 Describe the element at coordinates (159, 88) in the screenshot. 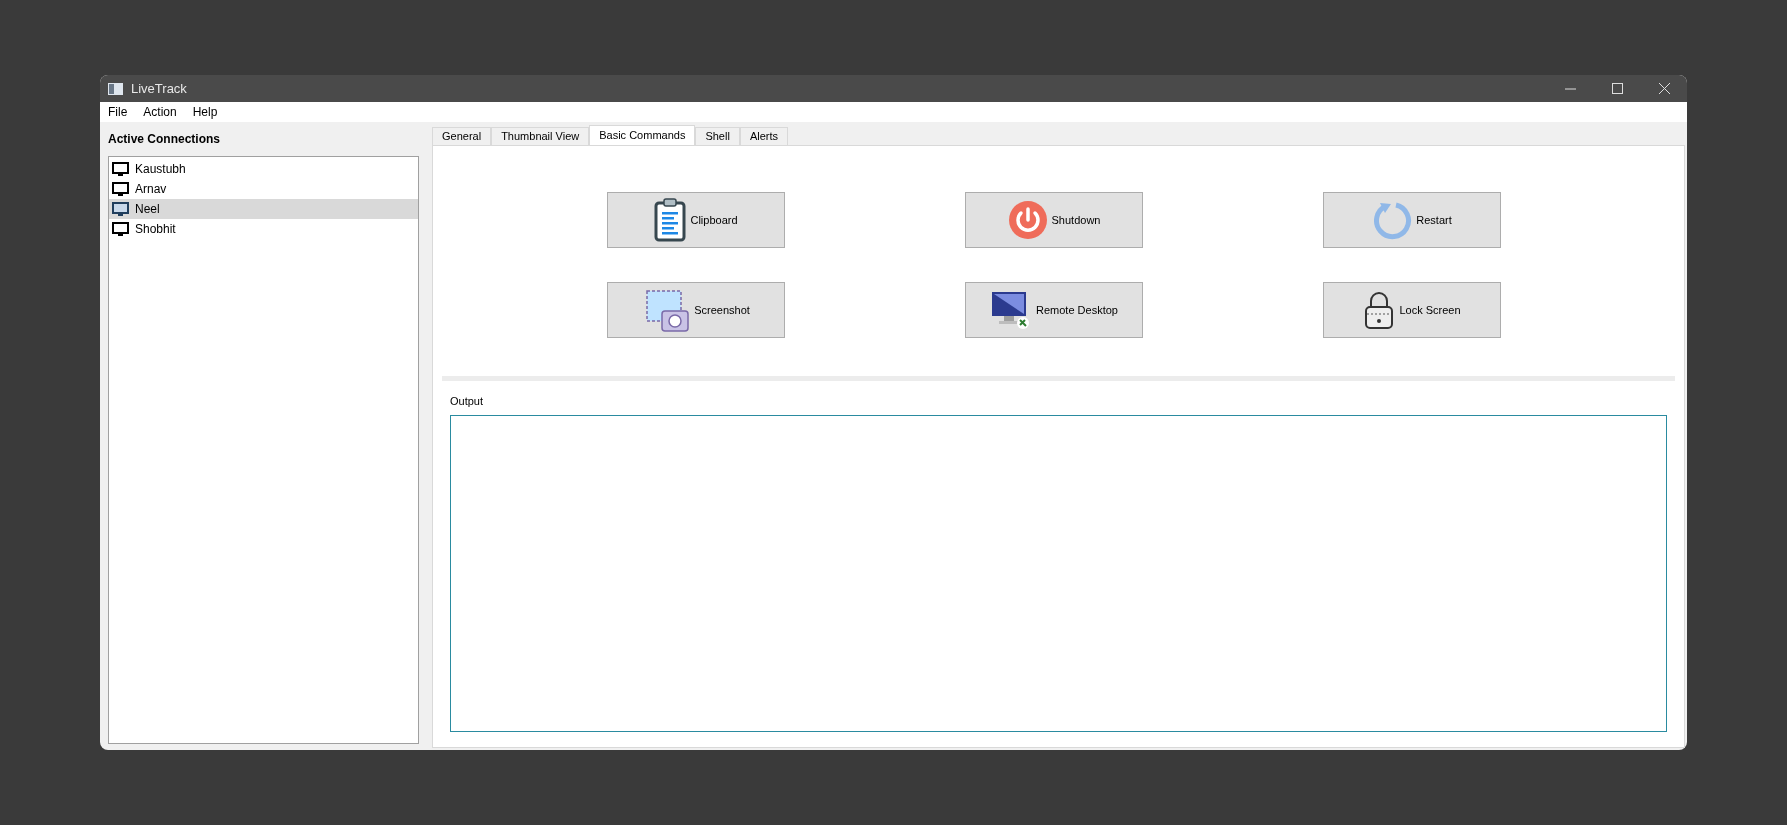

I see `window-title: LiveTrack` at that location.